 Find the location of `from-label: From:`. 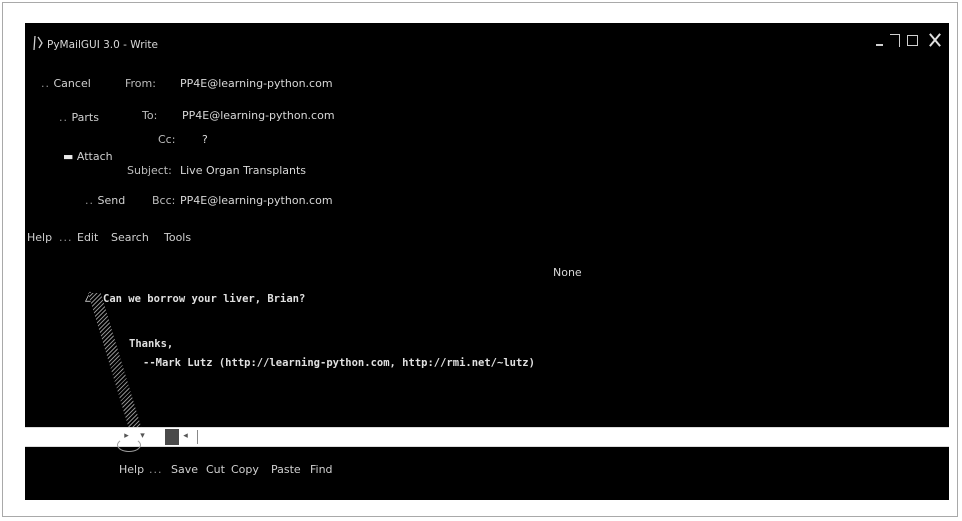

from-label: From: is located at coordinates (140, 83).